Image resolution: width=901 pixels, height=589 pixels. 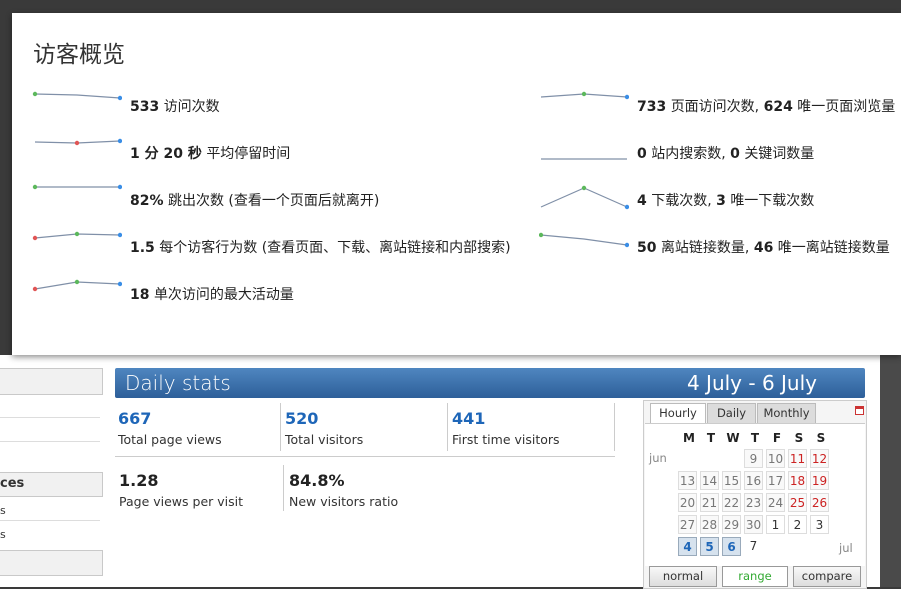 What do you see at coordinates (248, 154) in the screenshot?
I see `metric-label: 平均停留时间` at bounding box center [248, 154].